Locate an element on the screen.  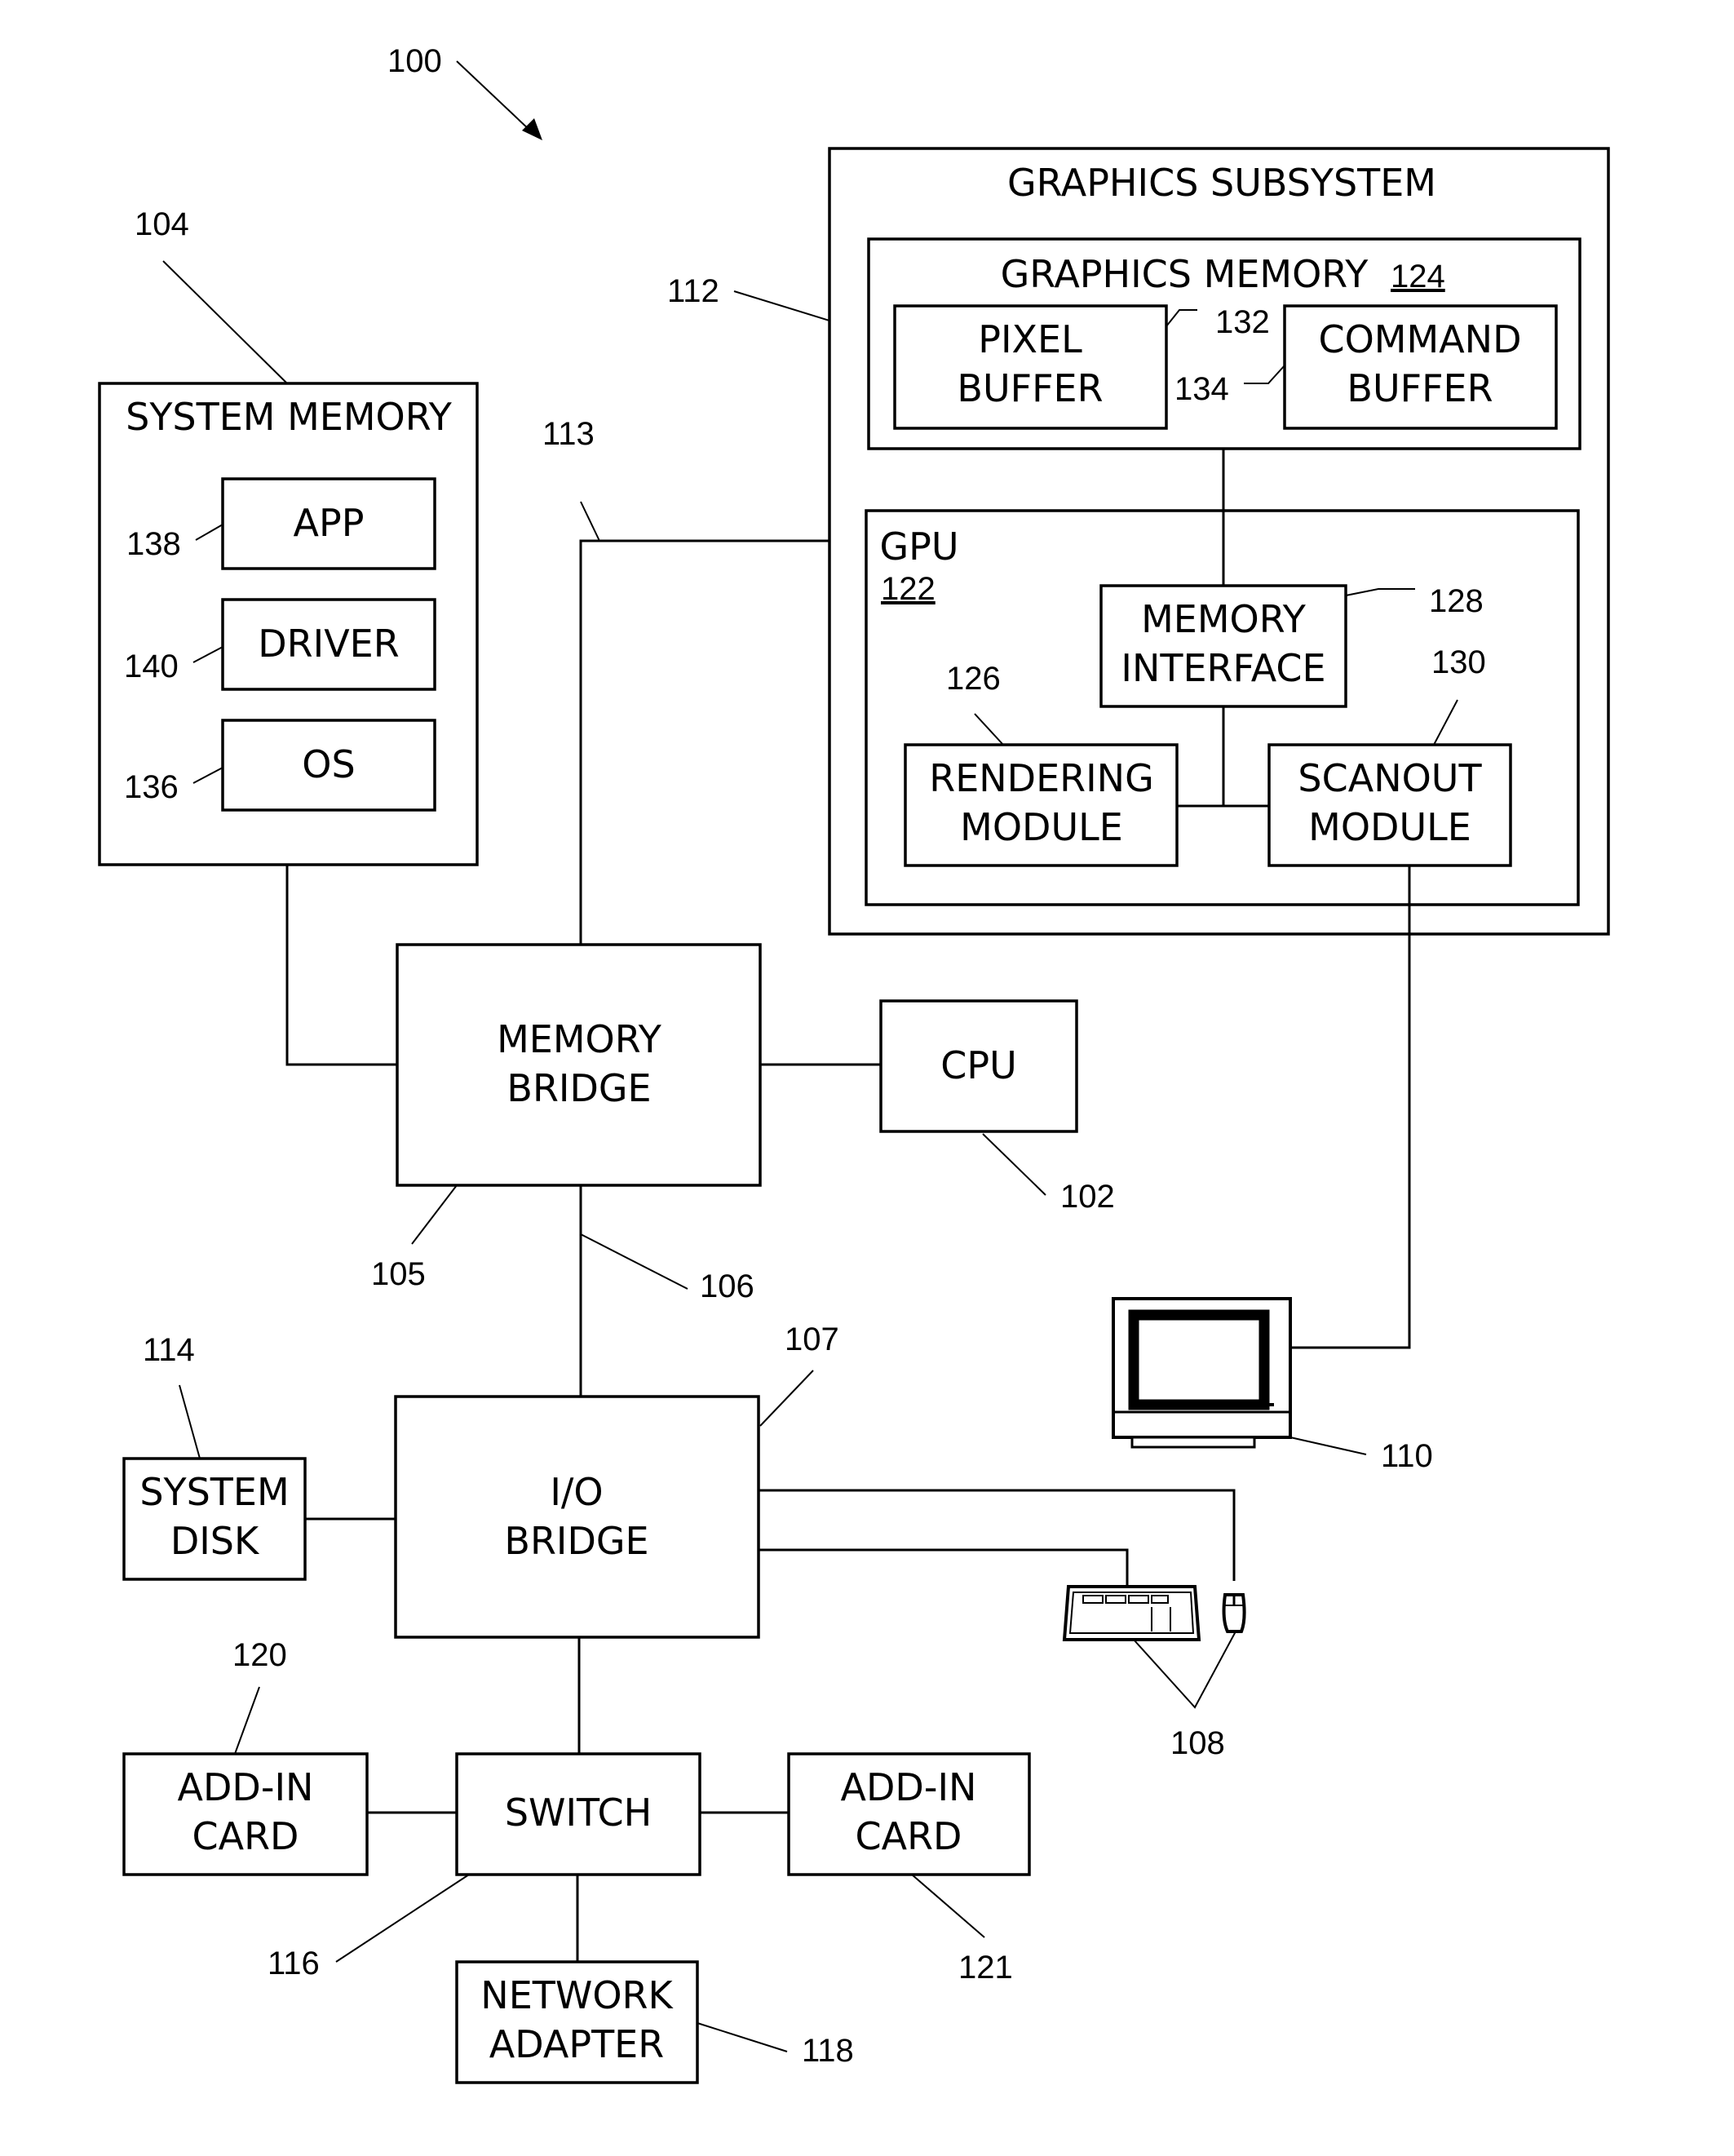
pixel-buffer-line2: BUFFER is located at coordinates (1030, 388).